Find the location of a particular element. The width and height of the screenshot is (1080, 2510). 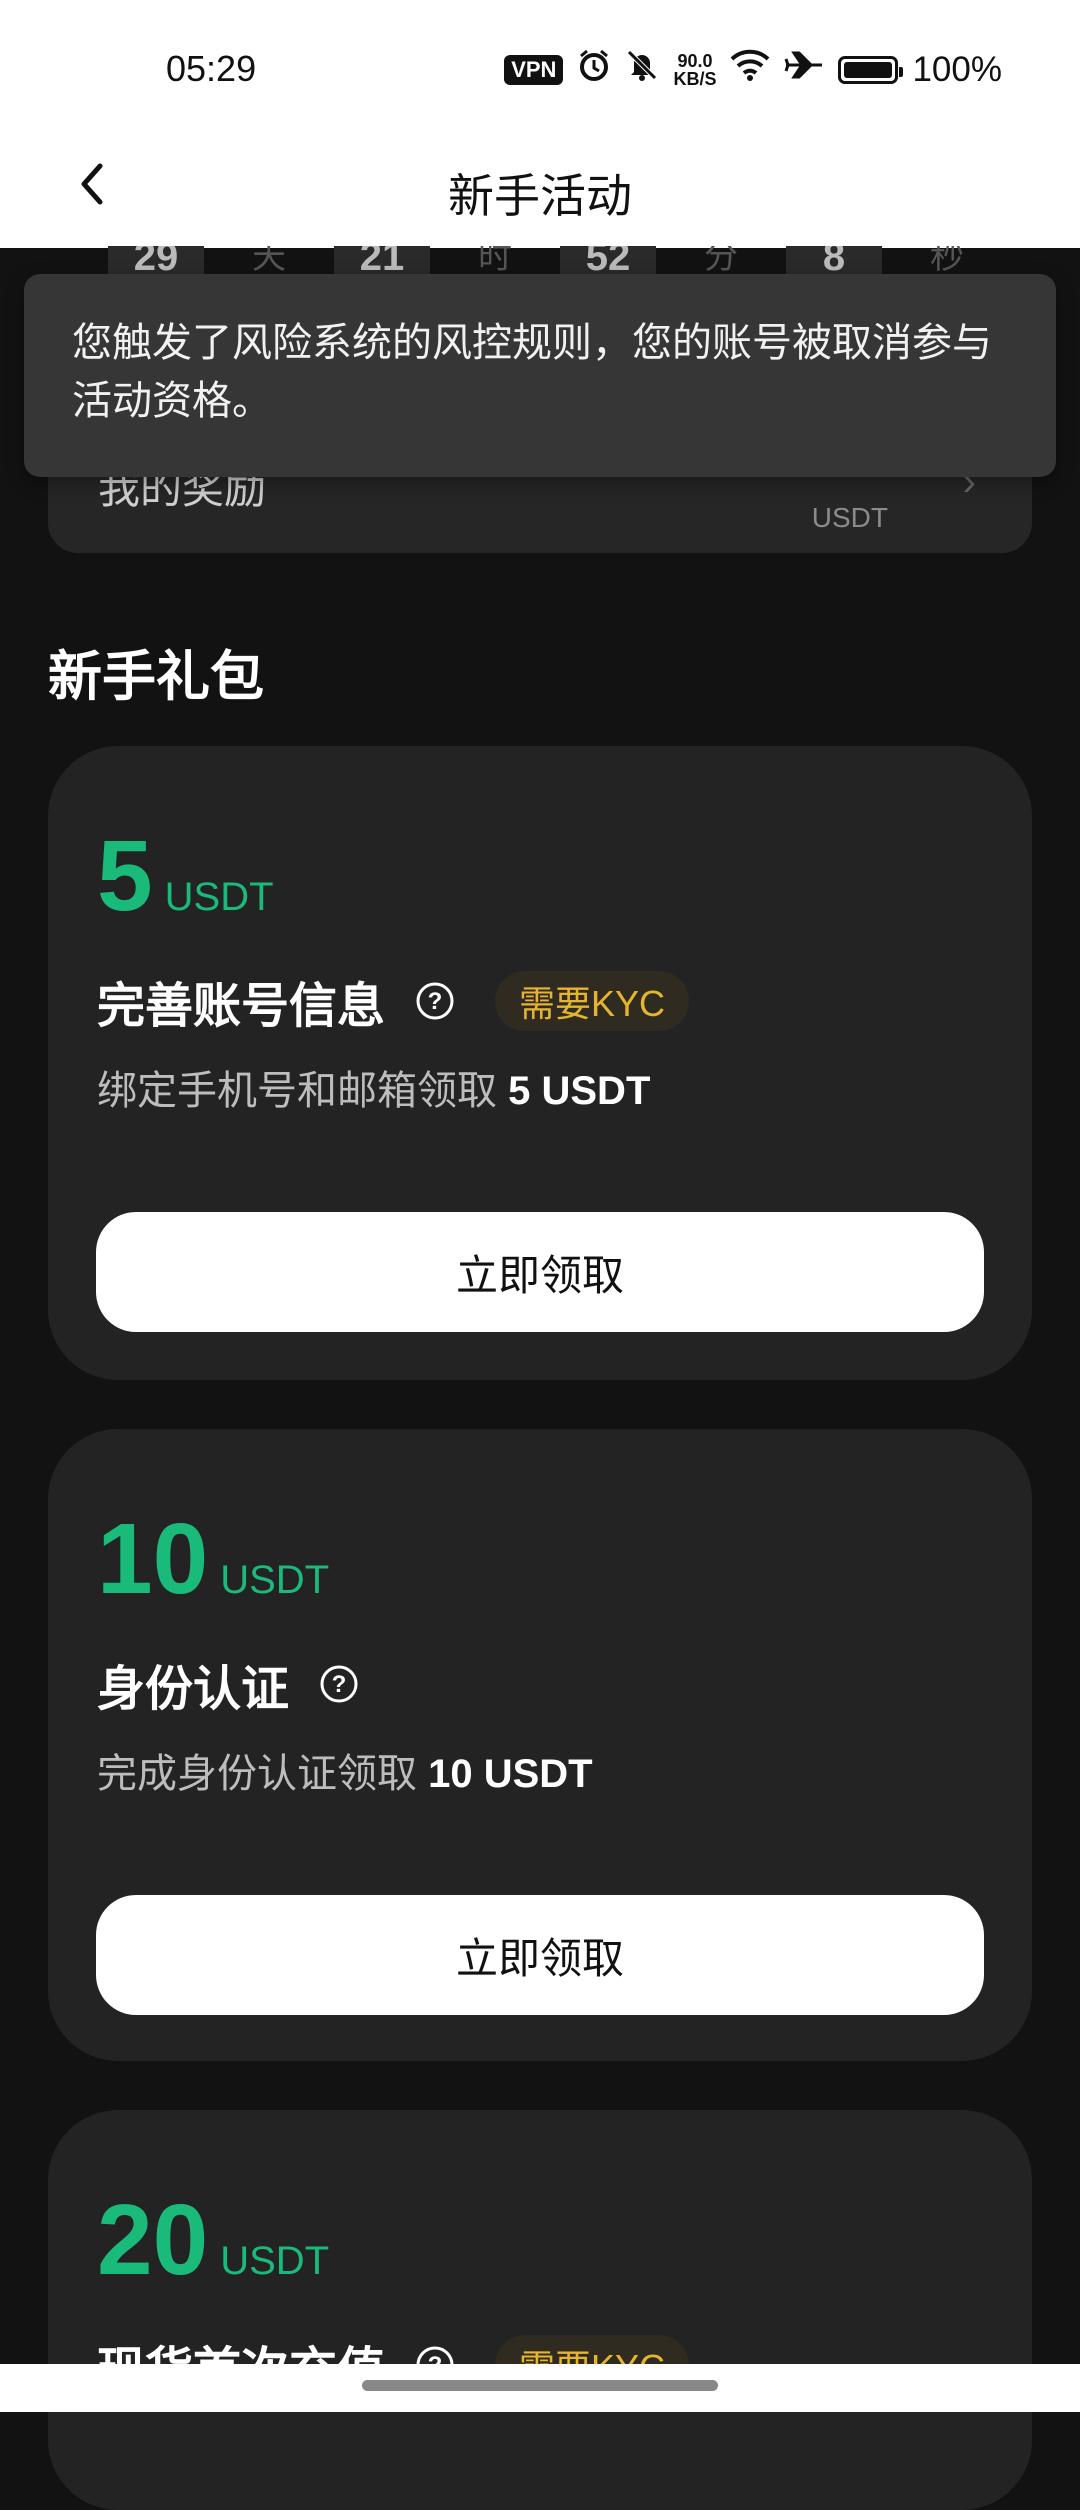

task-description: 绑定手机号和邮箱领取 5 USDT is located at coordinates (373, 1087).